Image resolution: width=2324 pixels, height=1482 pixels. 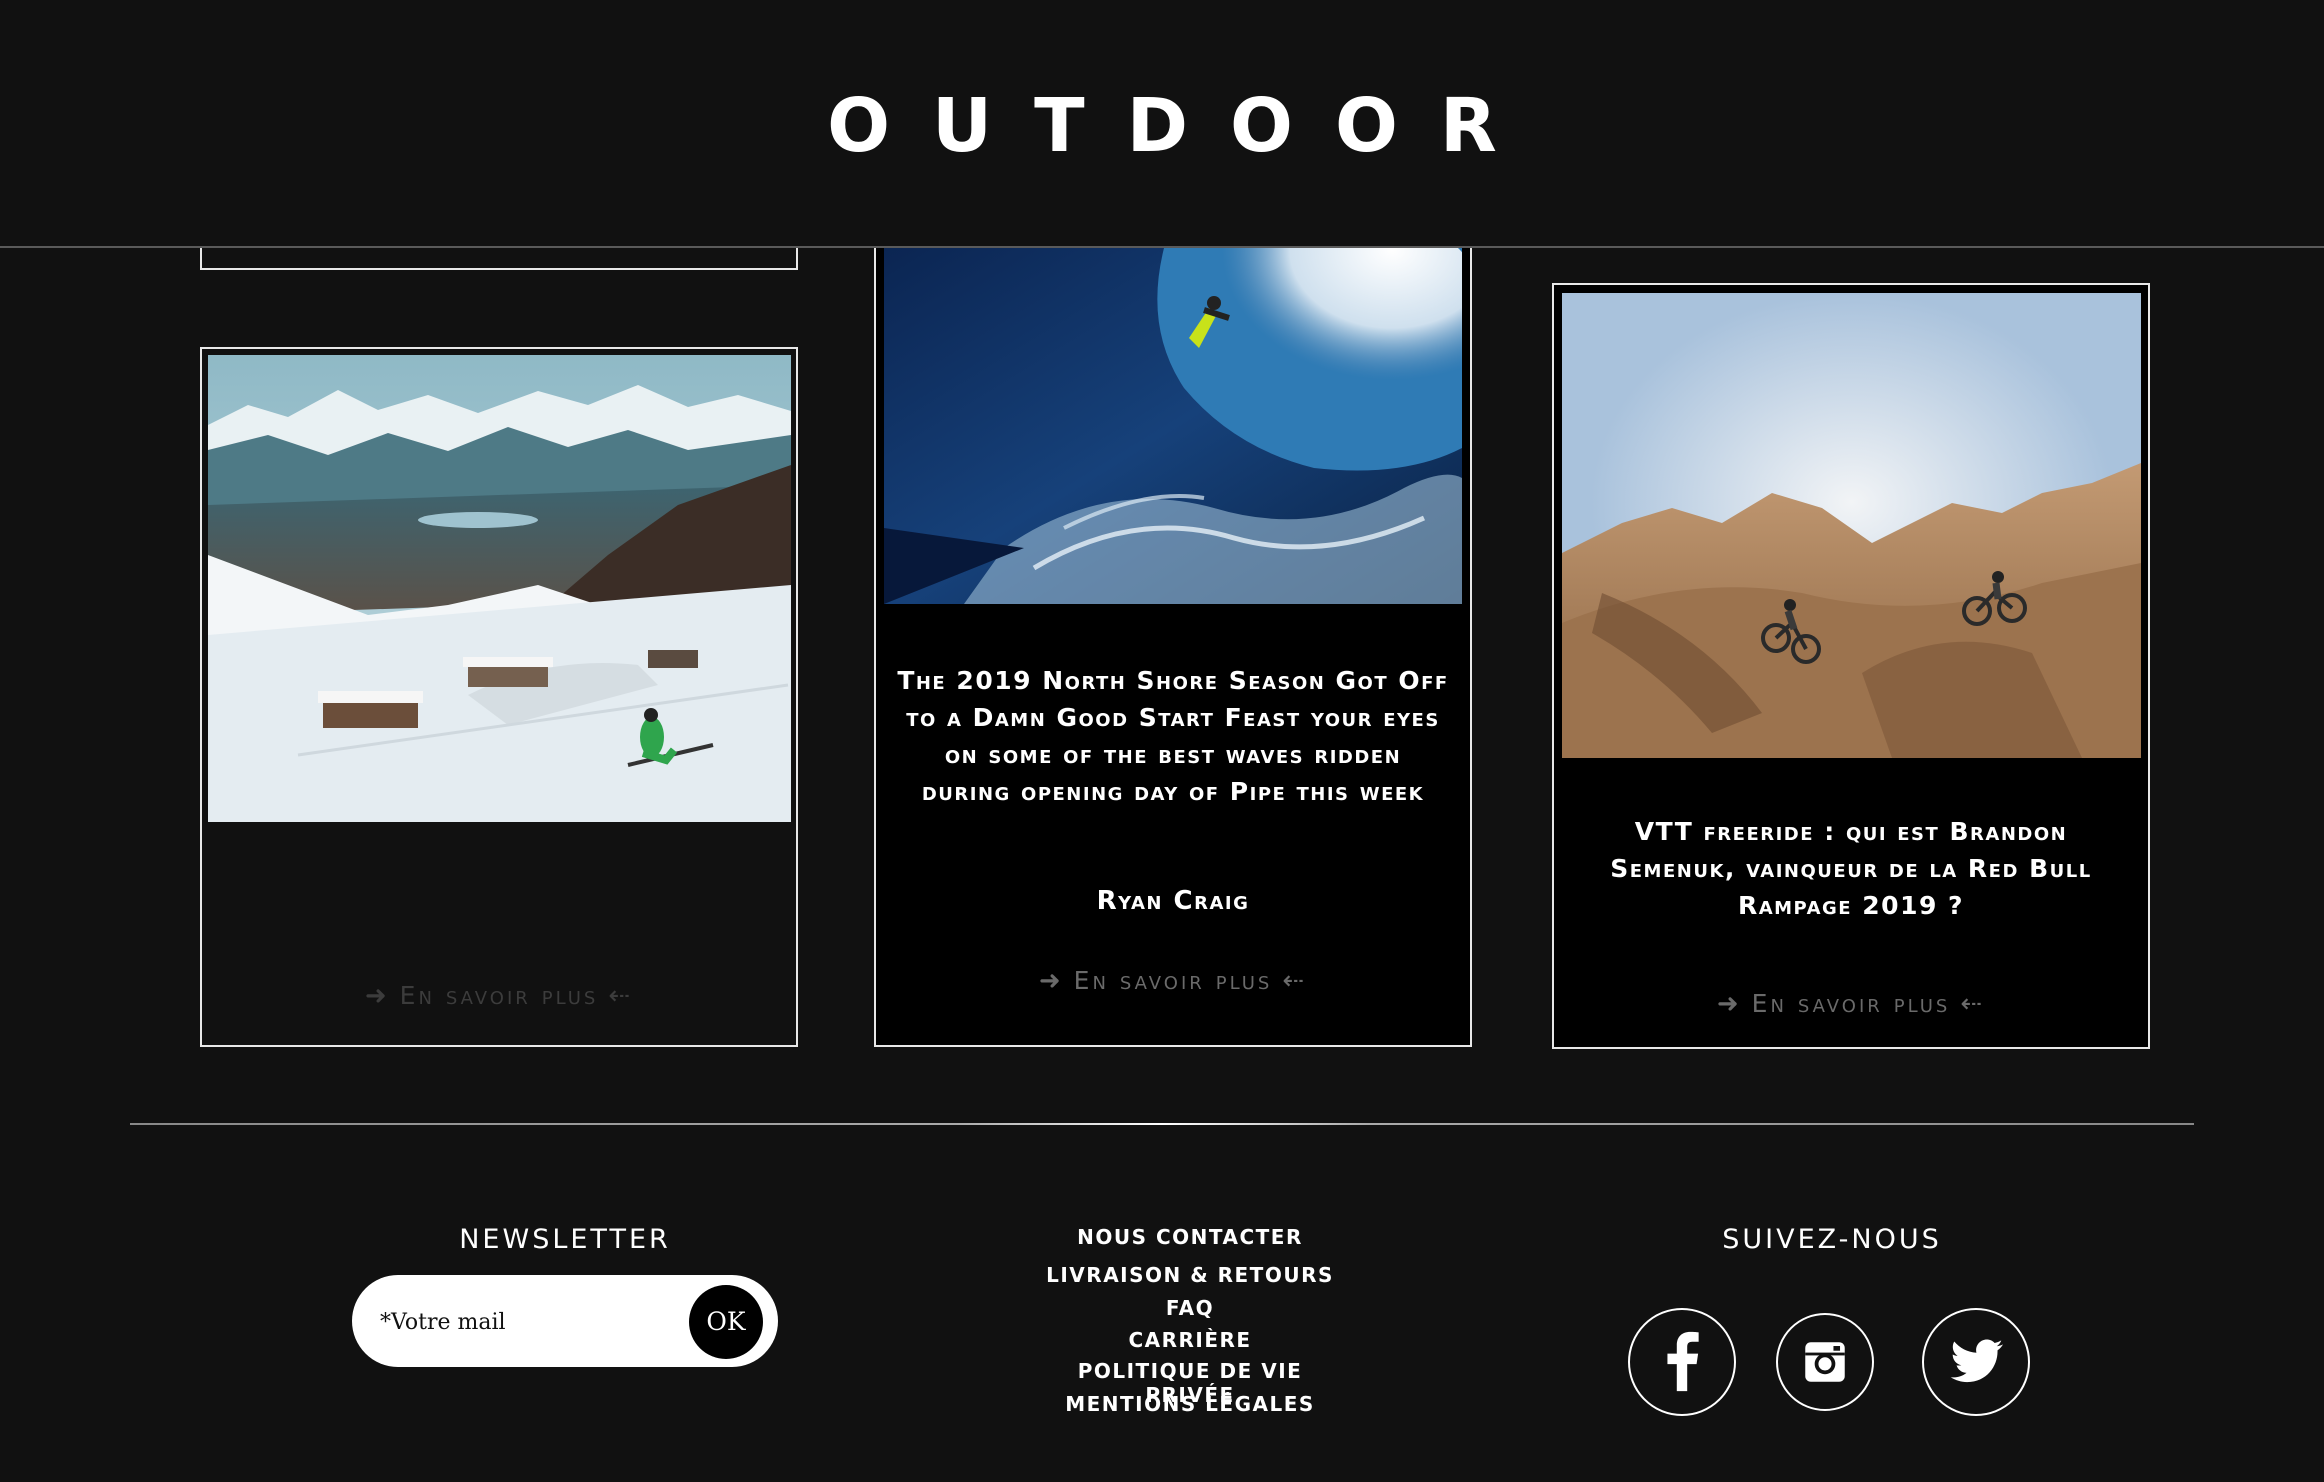 I want to click on newsletter-heading: NEWSLETTER, so click(x=565, y=1239).